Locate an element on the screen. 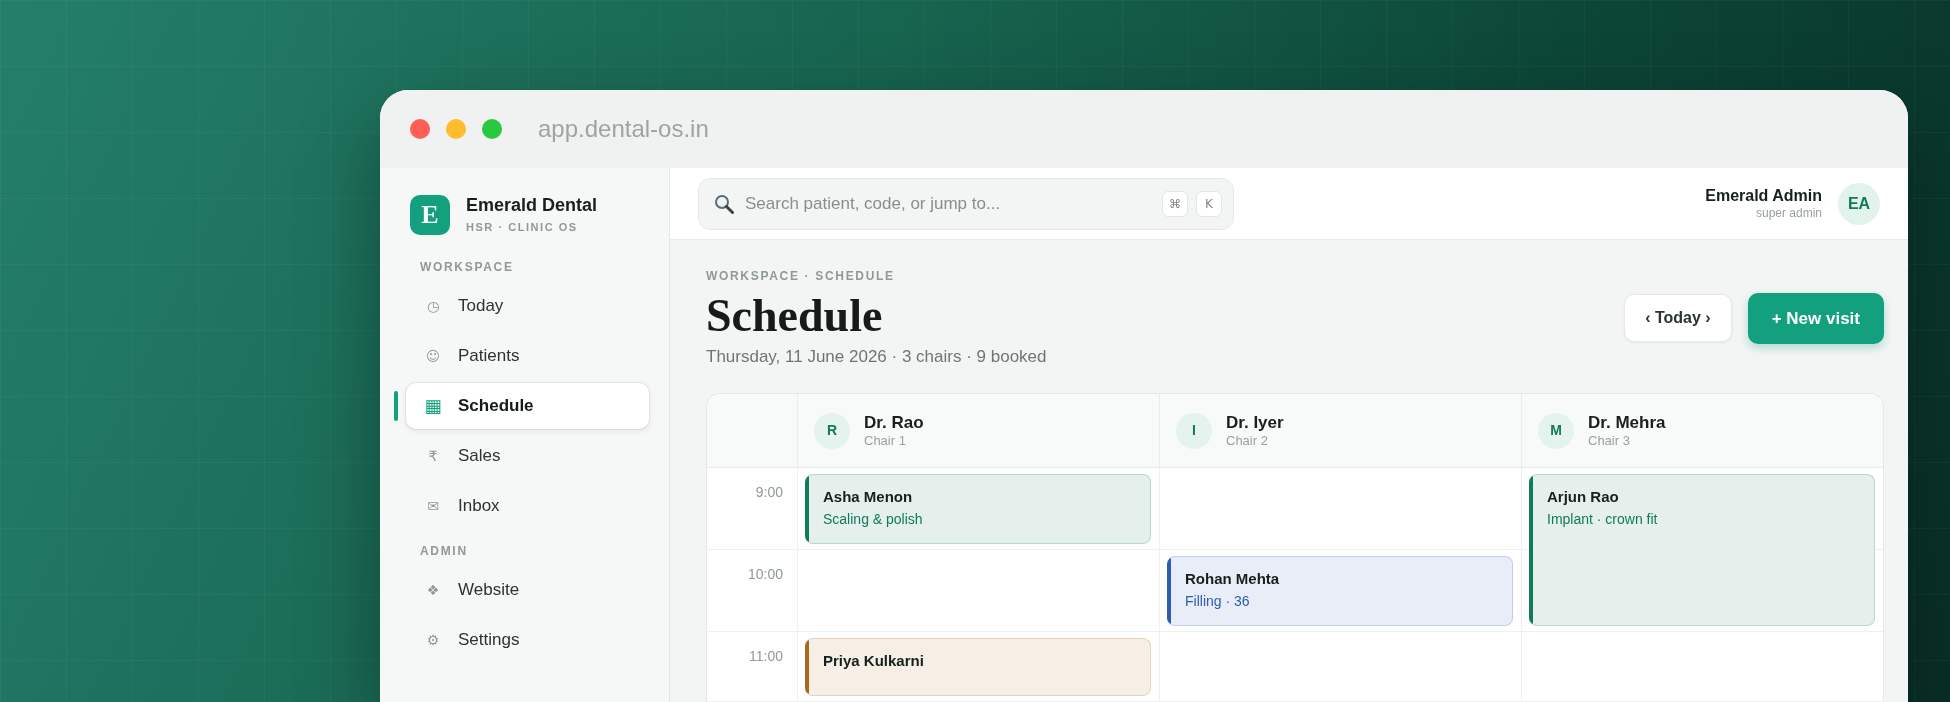 This screenshot has width=1950, height=702. chair-label: Chair 3 is located at coordinates (1609, 441).